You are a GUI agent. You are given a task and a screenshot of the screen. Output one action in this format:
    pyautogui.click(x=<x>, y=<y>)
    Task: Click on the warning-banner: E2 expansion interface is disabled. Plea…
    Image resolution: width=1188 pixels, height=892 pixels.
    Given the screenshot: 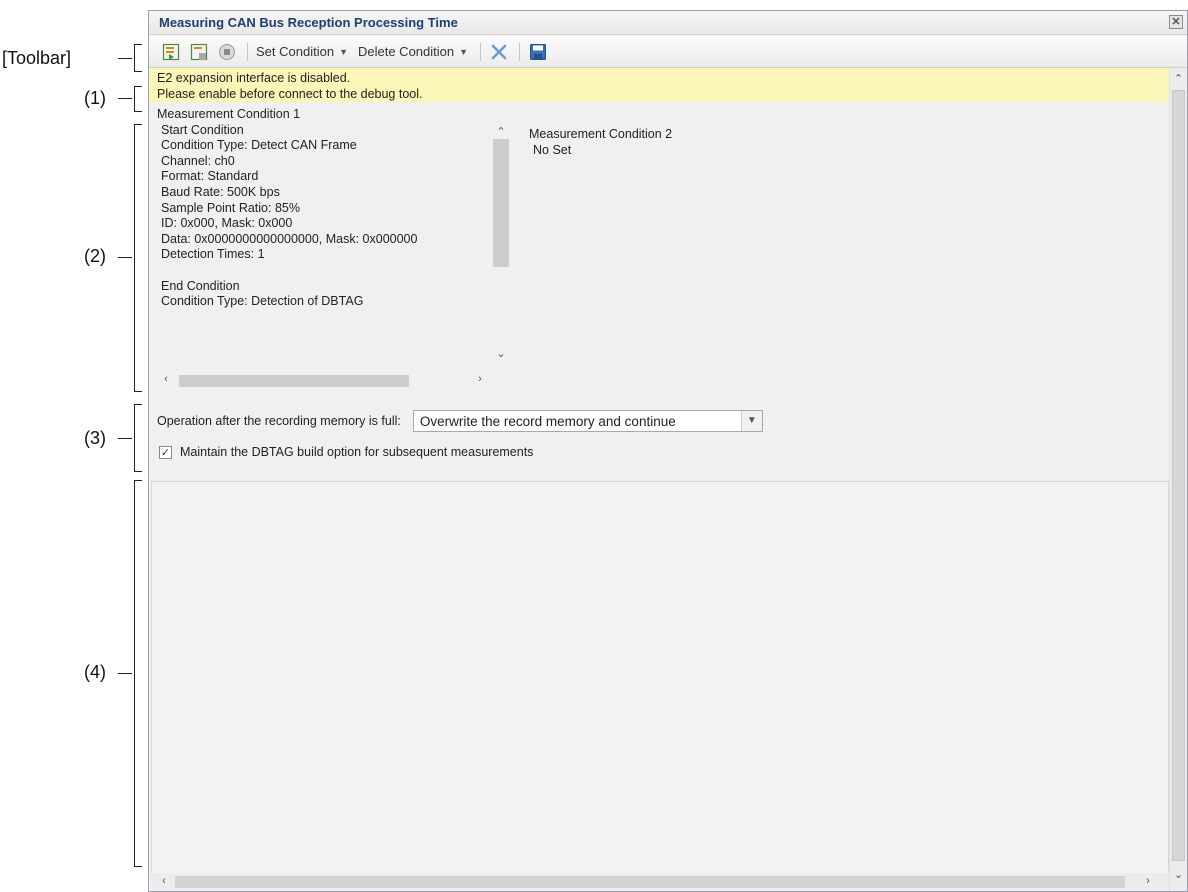 What is the action you would take?
    pyautogui.click(x=668, y=85)
    